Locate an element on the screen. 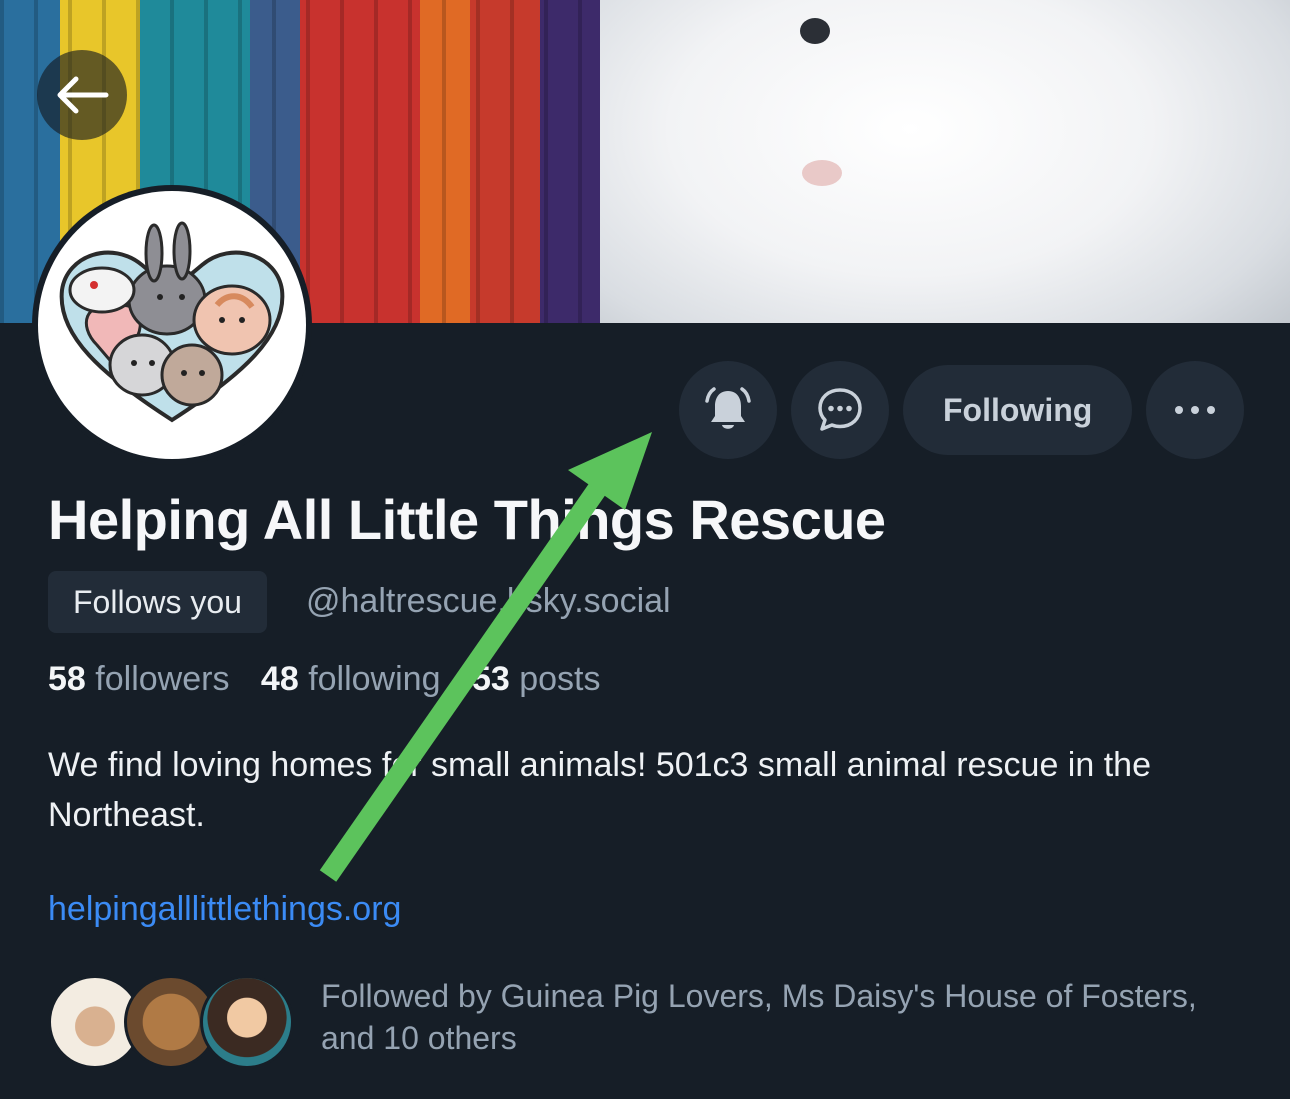 This screenshot has height=1099, width=1290. profile-actions: Following is located at coordinates (962, 410).